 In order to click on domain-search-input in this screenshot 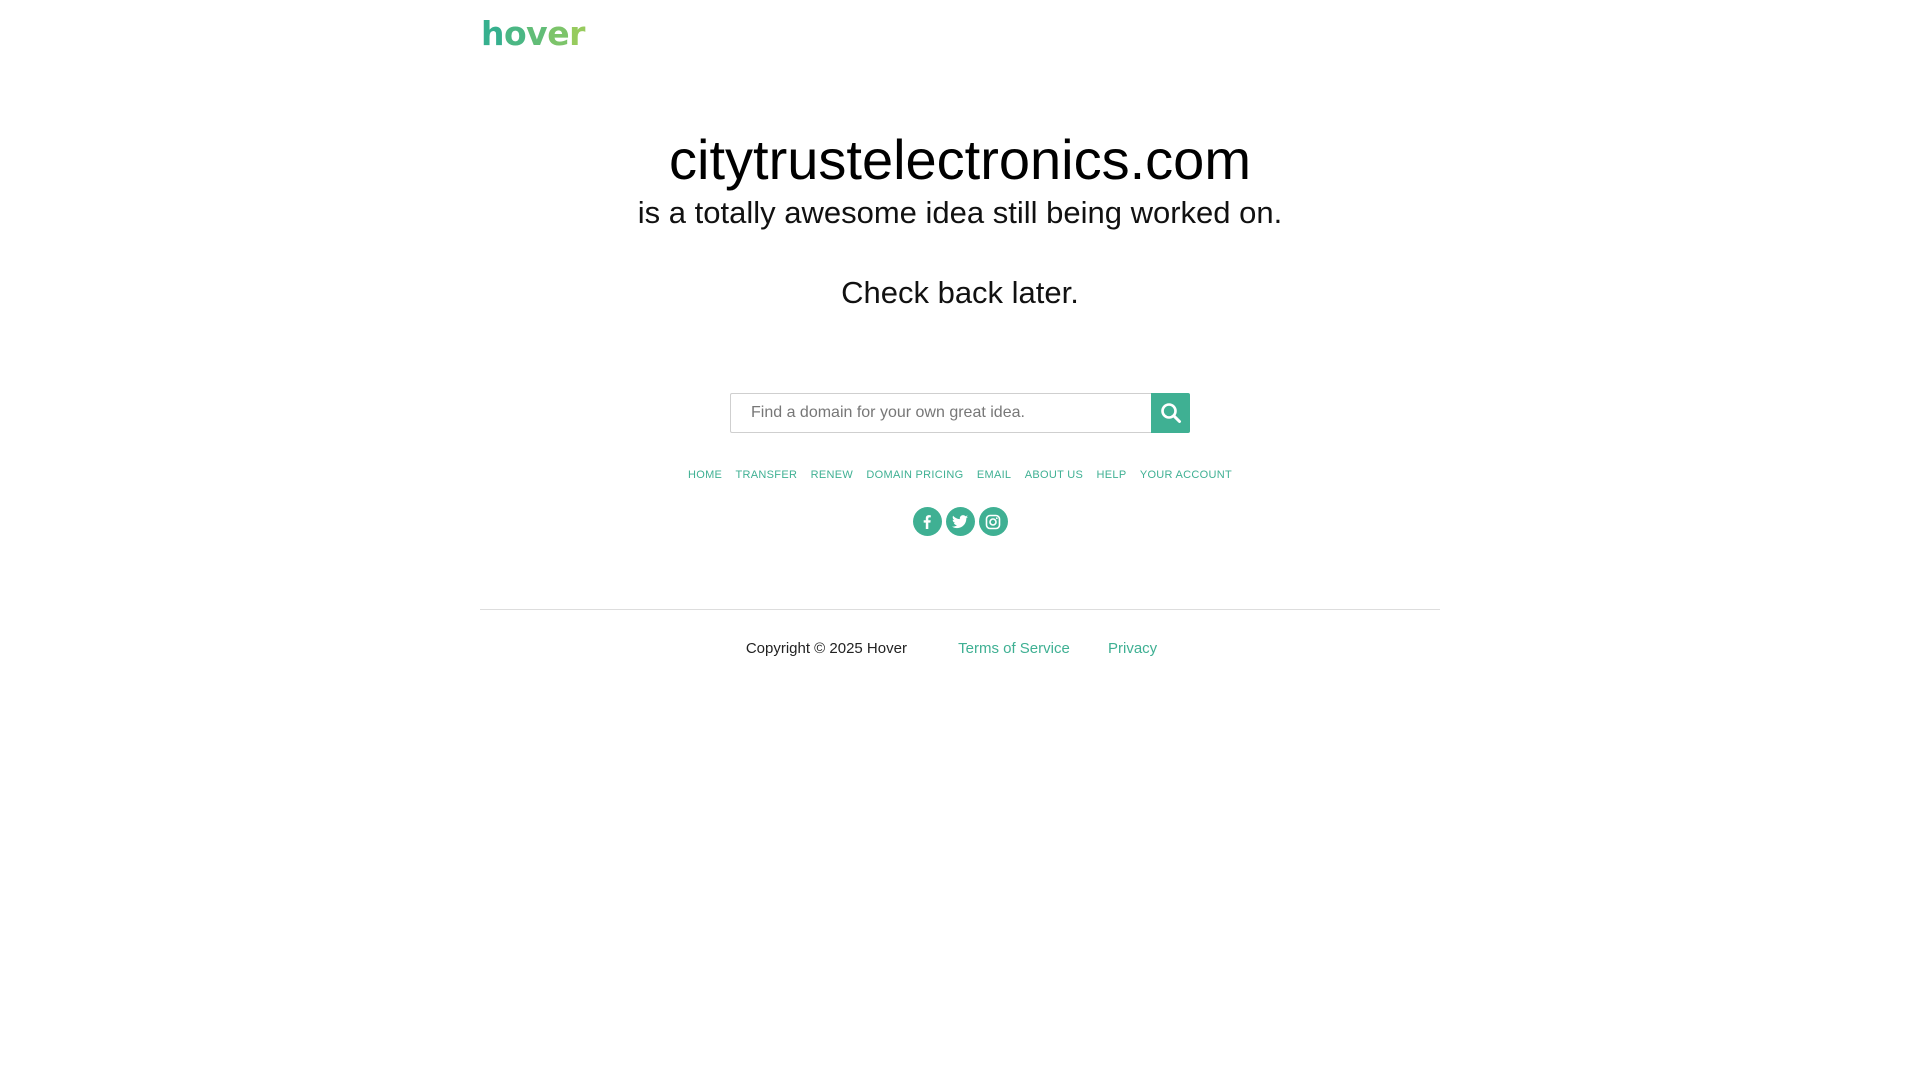, I will do `click(940, 413)`.